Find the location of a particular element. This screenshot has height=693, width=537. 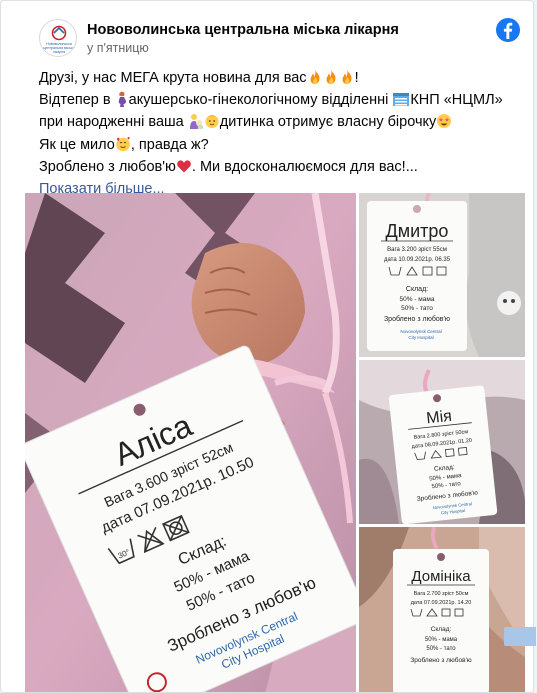

hospital-logo-icon: Нововолинська центральна міська лікарня is located at coordinates (59, 39).